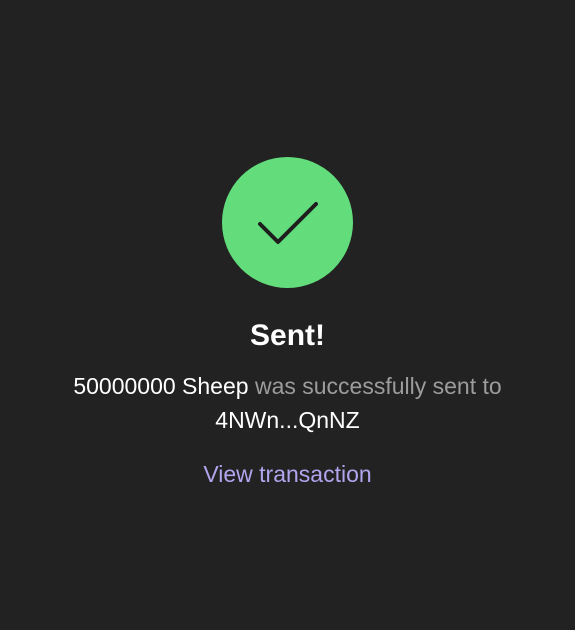 This screenshot has width=575, height=630. What do you see at coordinates (287, 335) in the screenshot?
I see `page-title: Sent!` at bounding box center [287, 335].